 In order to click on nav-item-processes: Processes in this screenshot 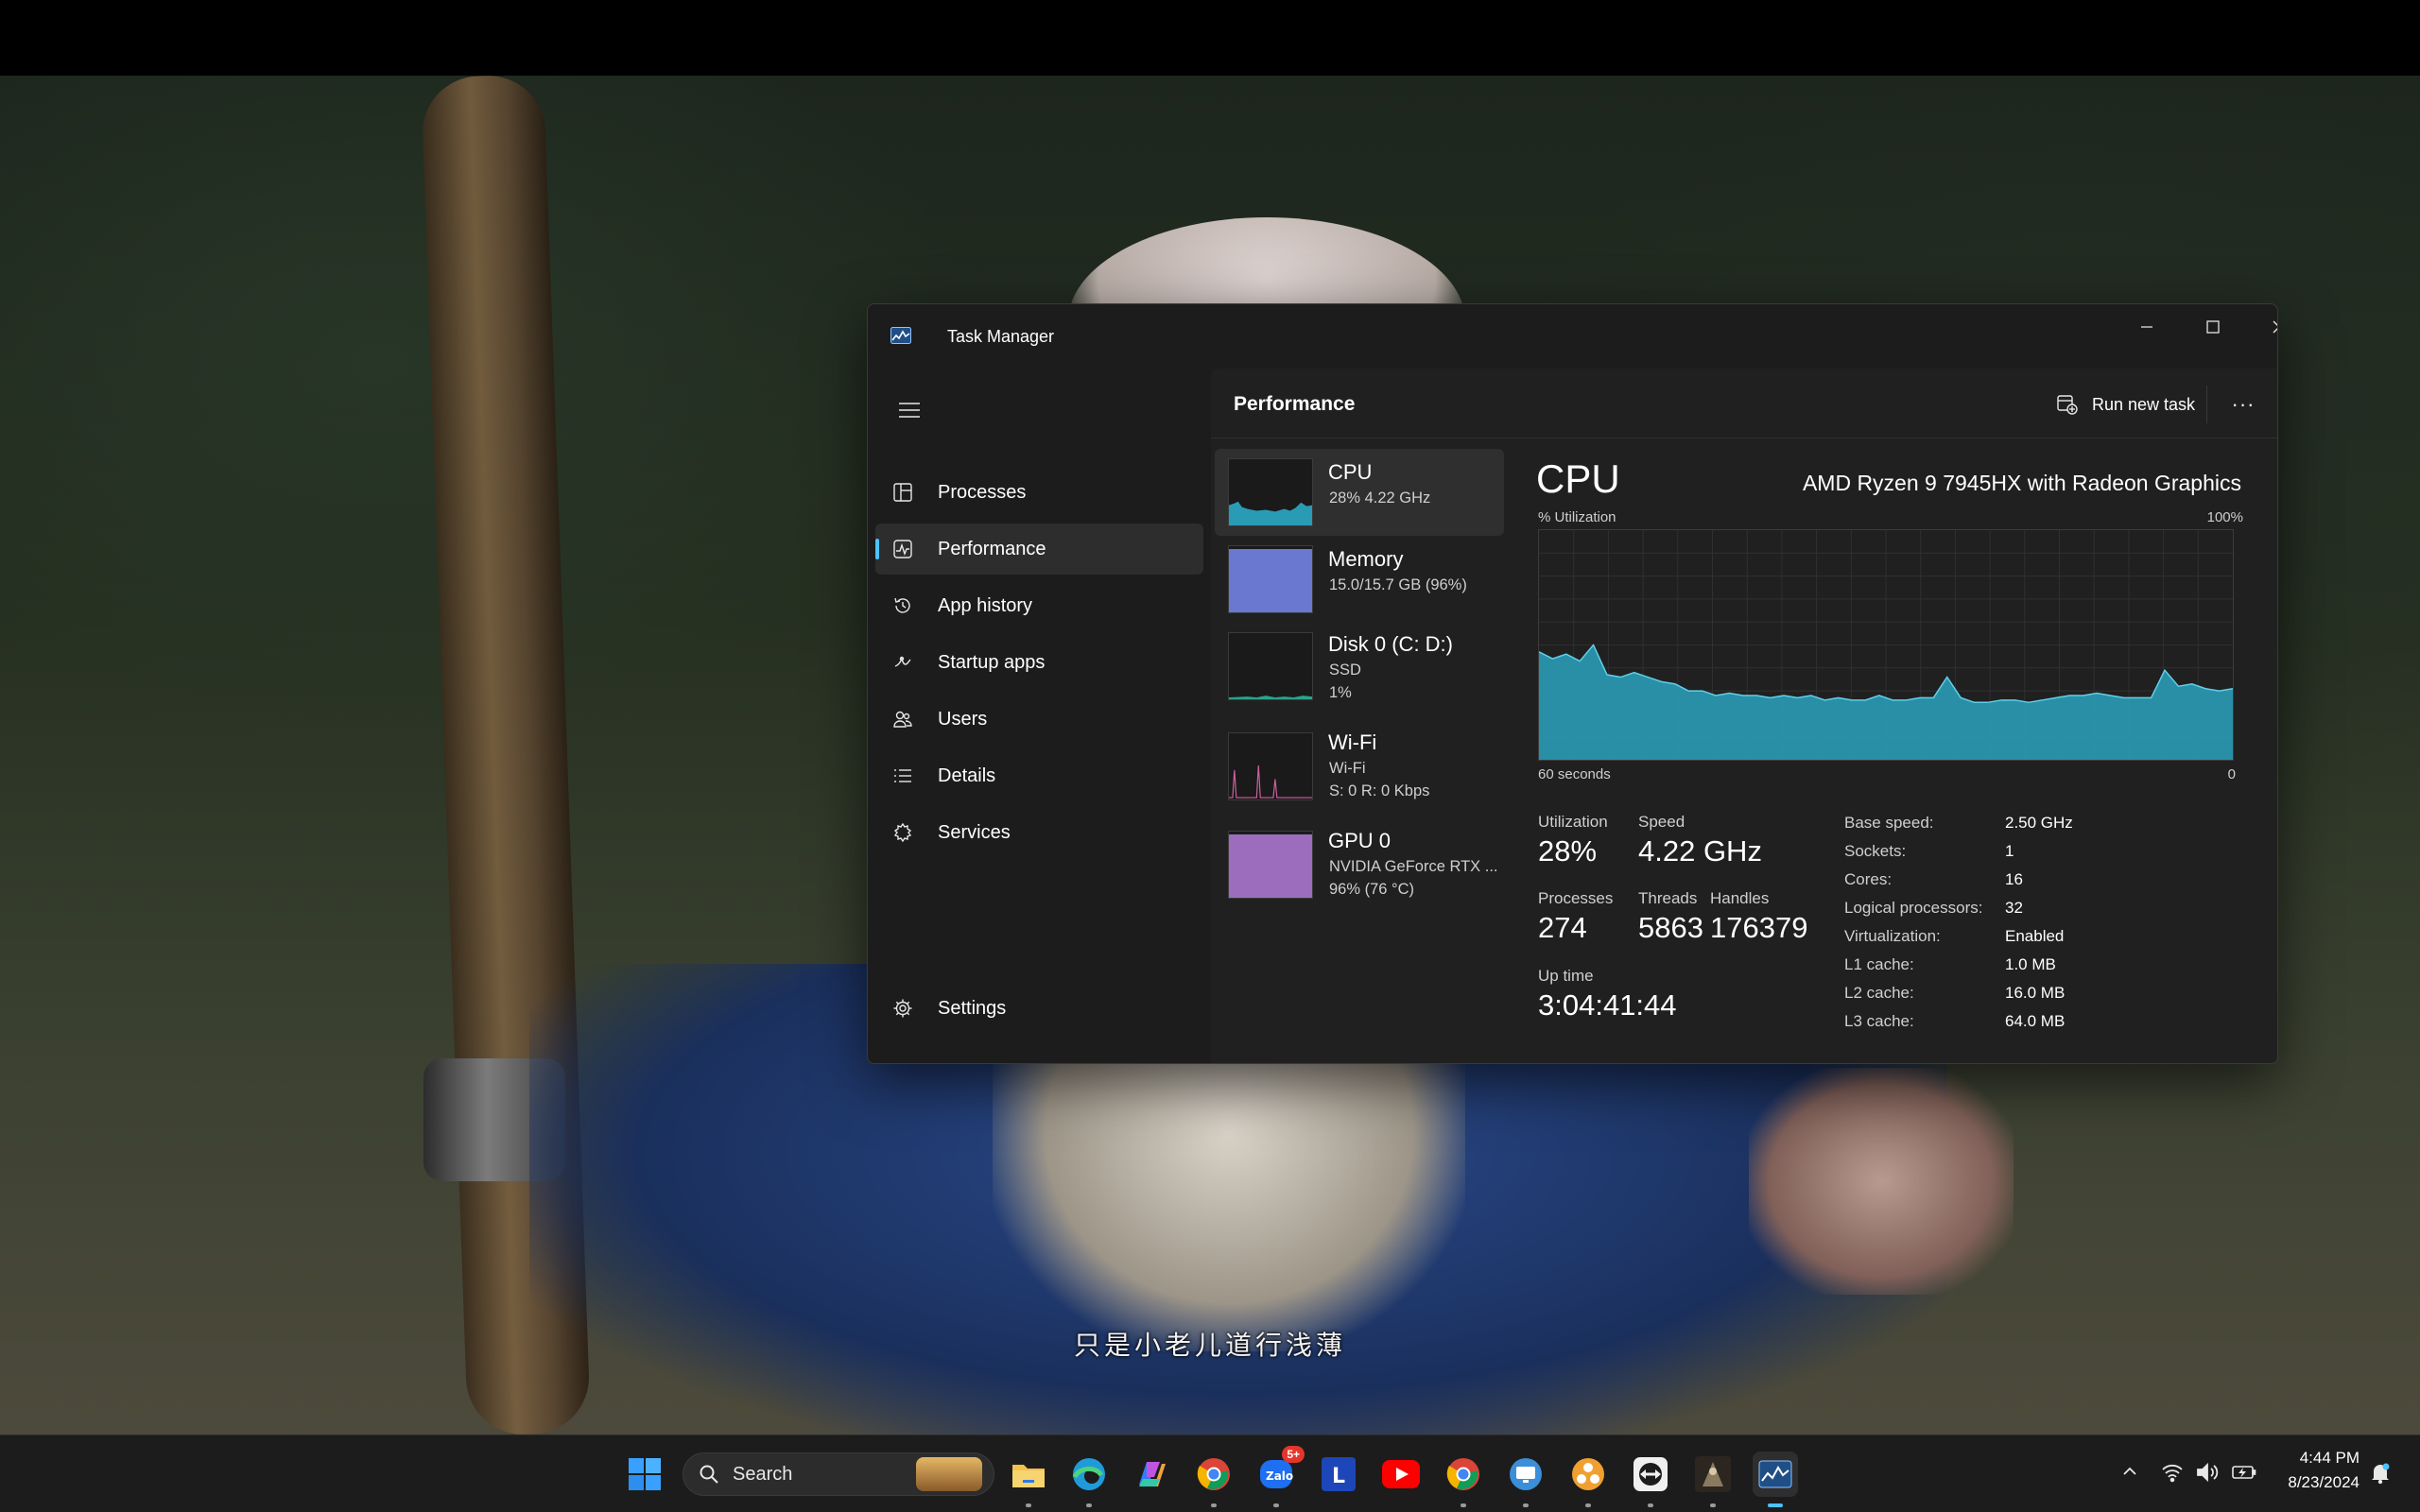, I will do `click(1039, 492)`.